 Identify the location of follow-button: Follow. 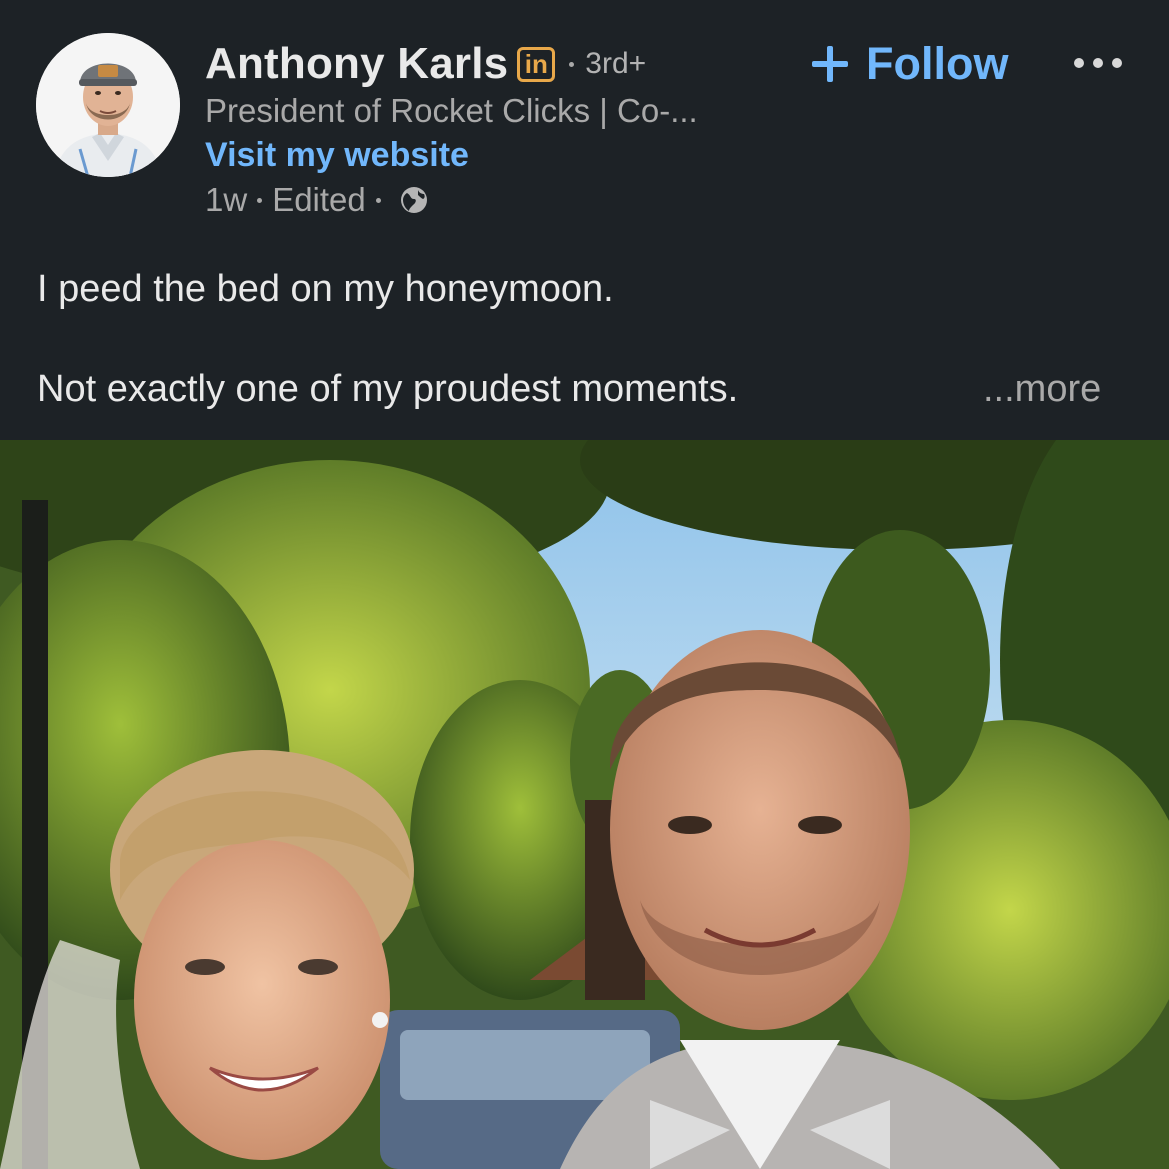
(909, 64).